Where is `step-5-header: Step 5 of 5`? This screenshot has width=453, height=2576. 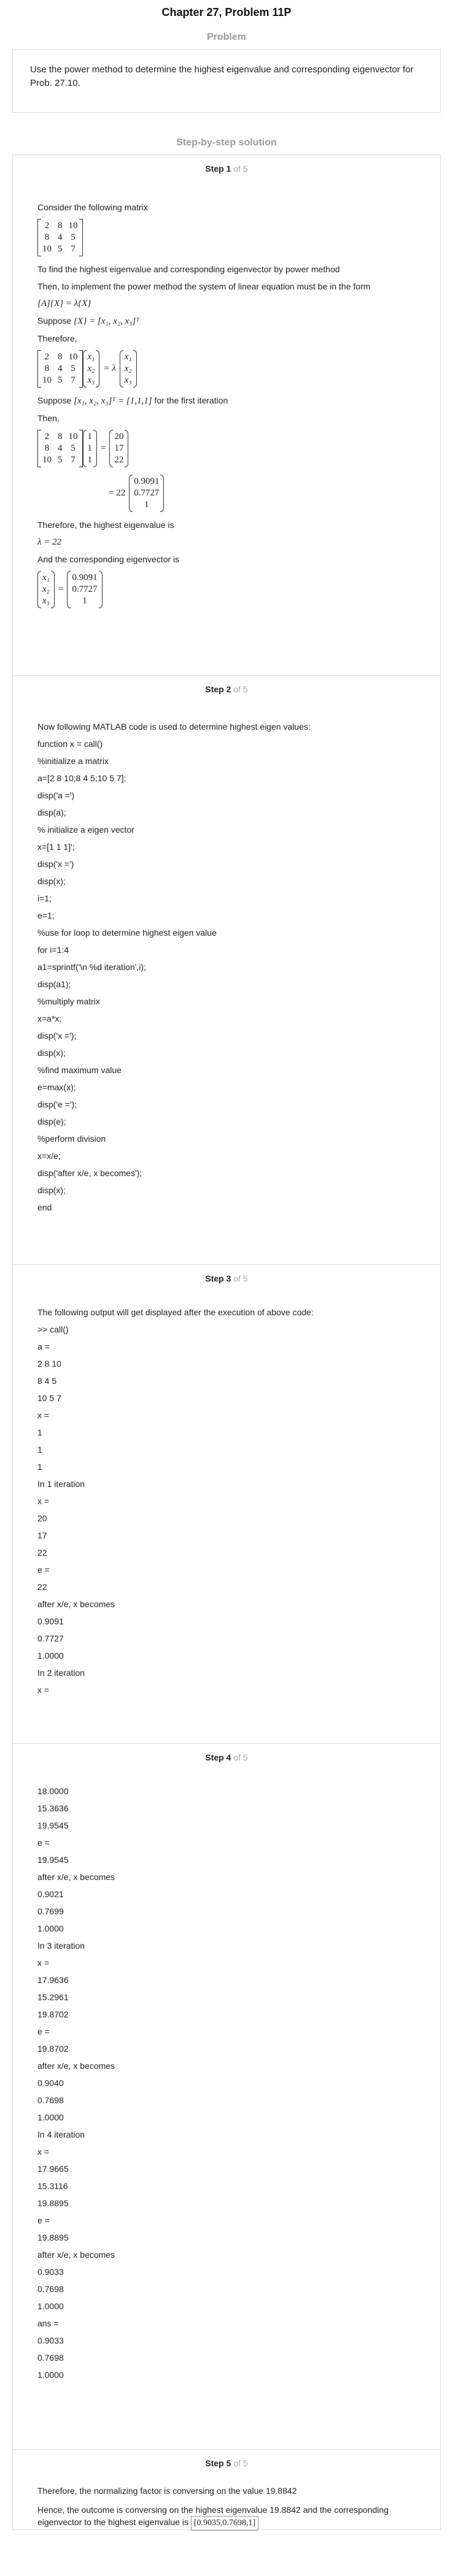
step-5-header: Step 5 of 5 is located at coordinates (226, 2463).